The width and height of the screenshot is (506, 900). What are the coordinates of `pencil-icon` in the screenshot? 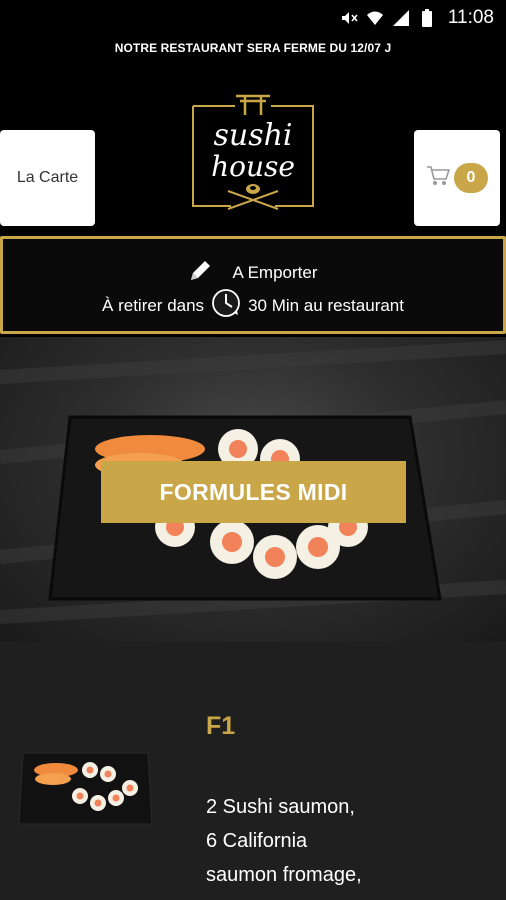 It's located at (201, 272).